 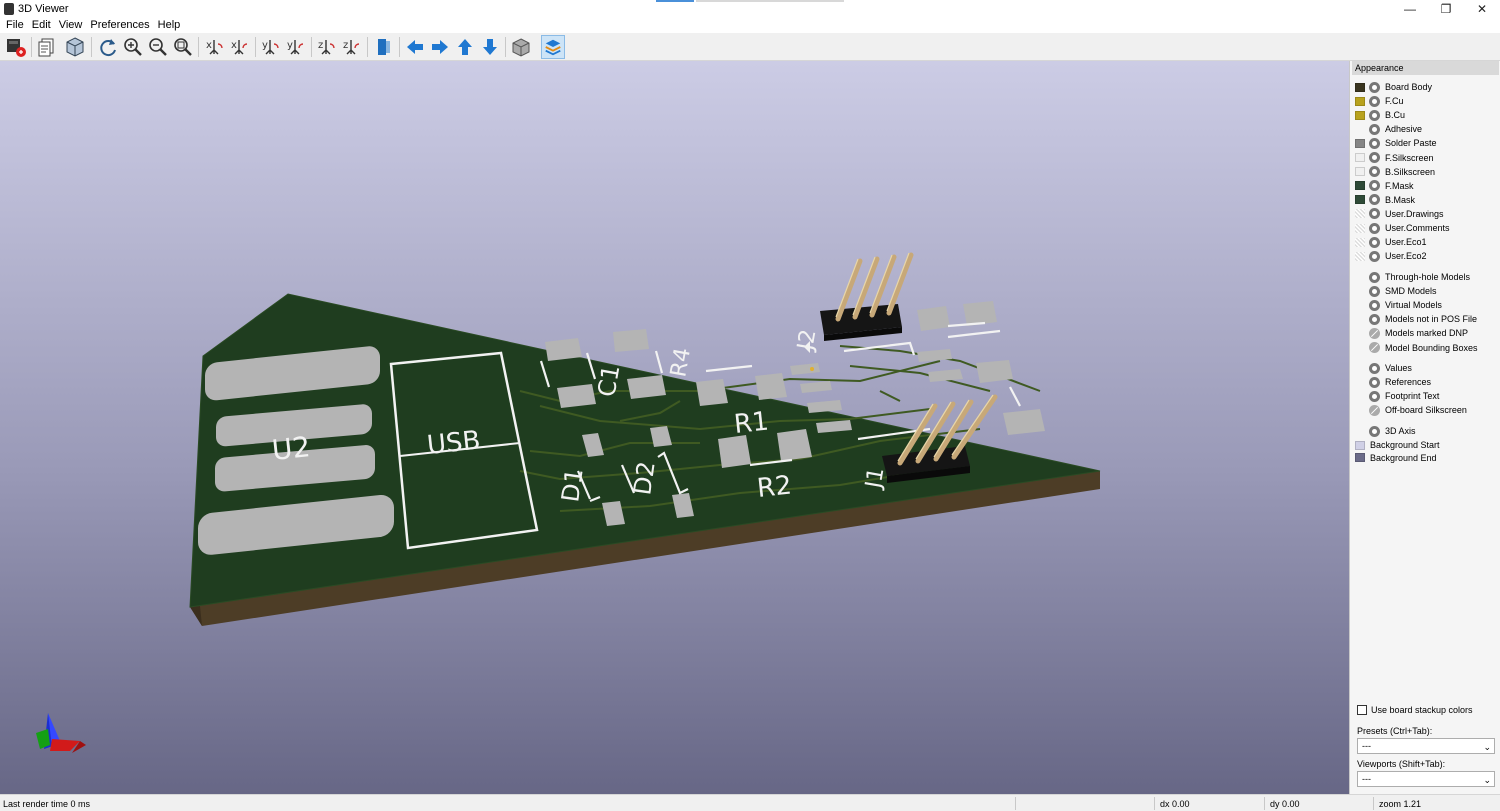 I want to click on move-down-icon, so click(x=490, y=47).